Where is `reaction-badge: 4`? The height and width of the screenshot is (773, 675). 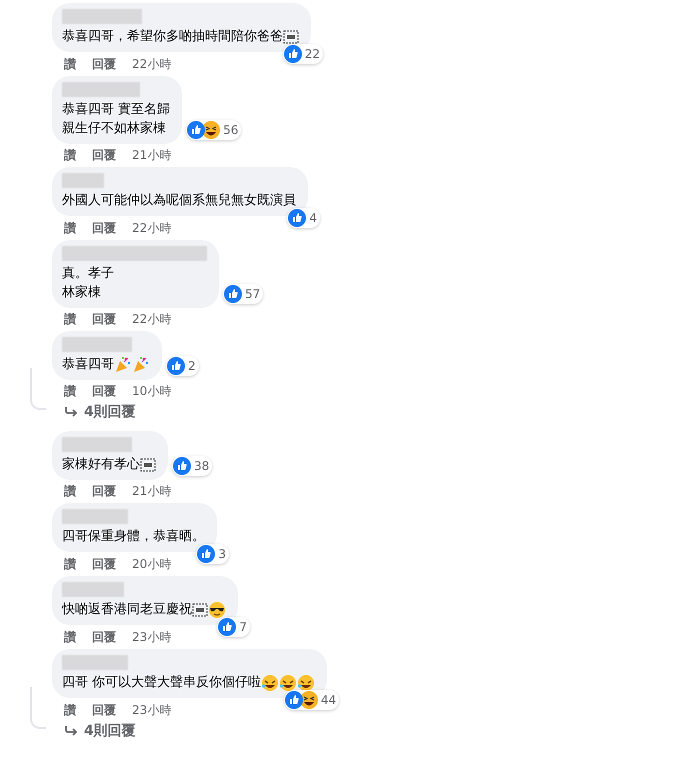 reaction-badge: 4 is located at coordinates (303, 218).